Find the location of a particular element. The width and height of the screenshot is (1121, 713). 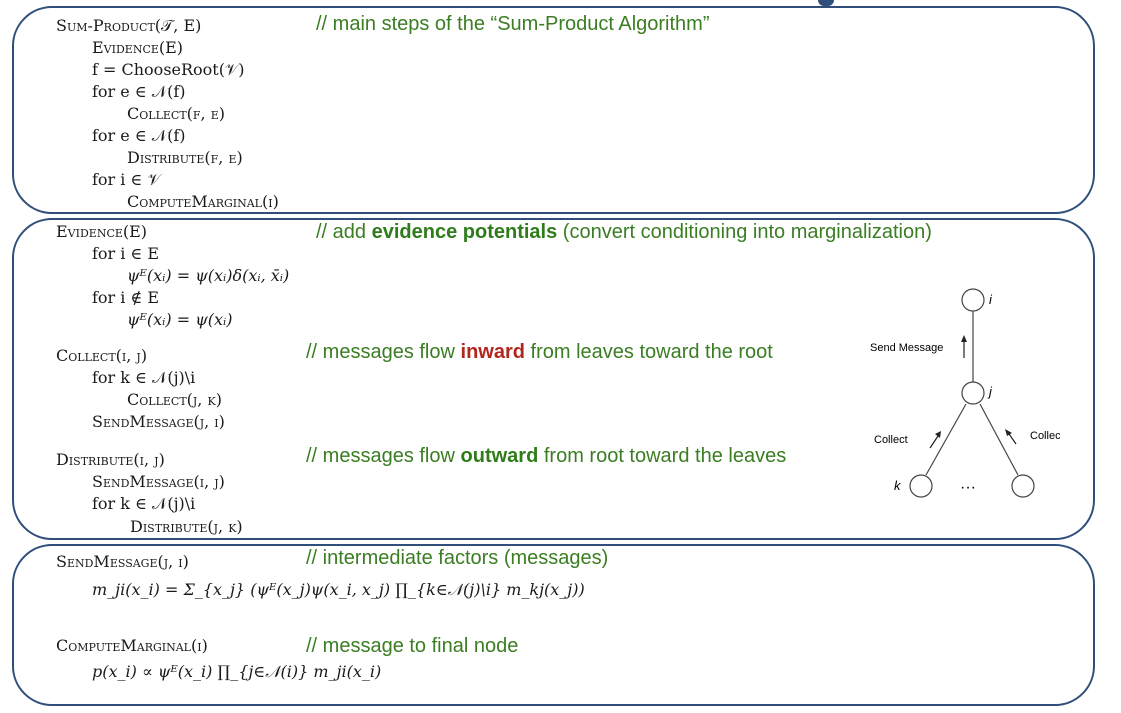

collect-recursive-call: Collect(j, k) is located at coordinates (174, 399).